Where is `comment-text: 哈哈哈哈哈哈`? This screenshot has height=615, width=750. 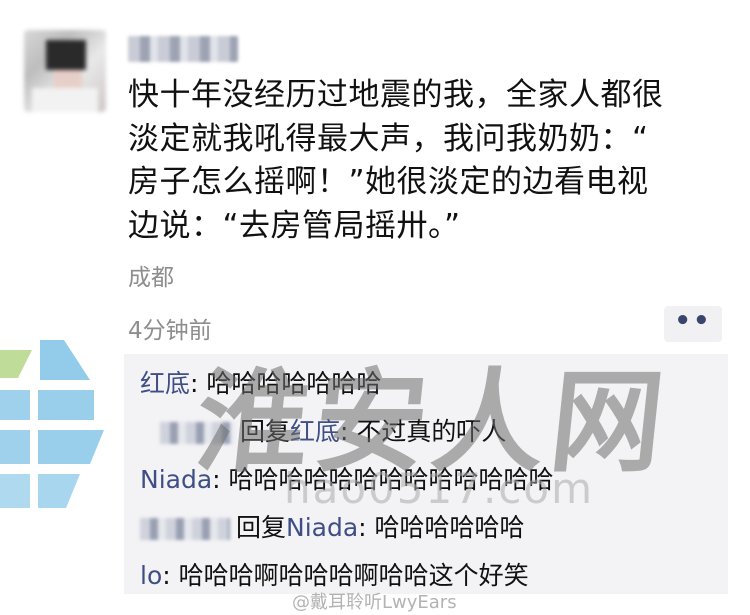 comment-text: 哈哈哈哈哈哈 is located at coordinates (449, 527).